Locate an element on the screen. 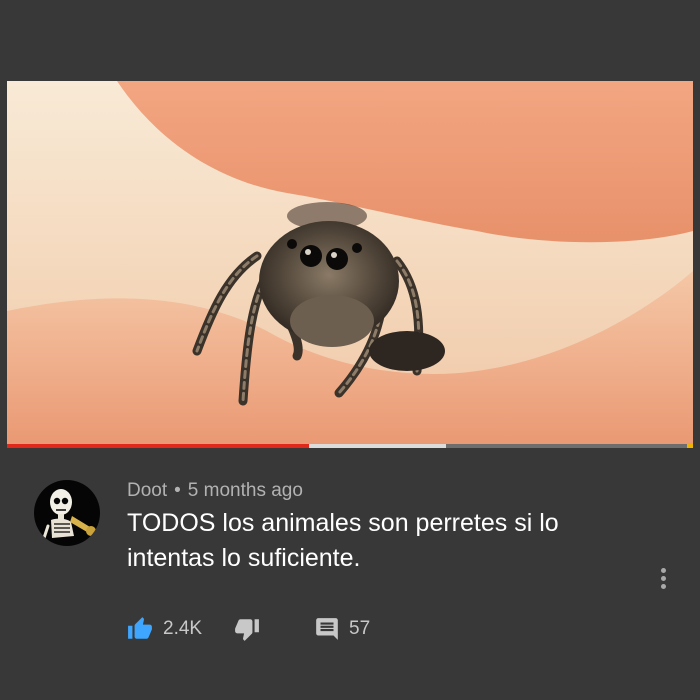 The height and width of the screenshot is (700, 700). reply-button: 57 is located at coordinates (342, 629).